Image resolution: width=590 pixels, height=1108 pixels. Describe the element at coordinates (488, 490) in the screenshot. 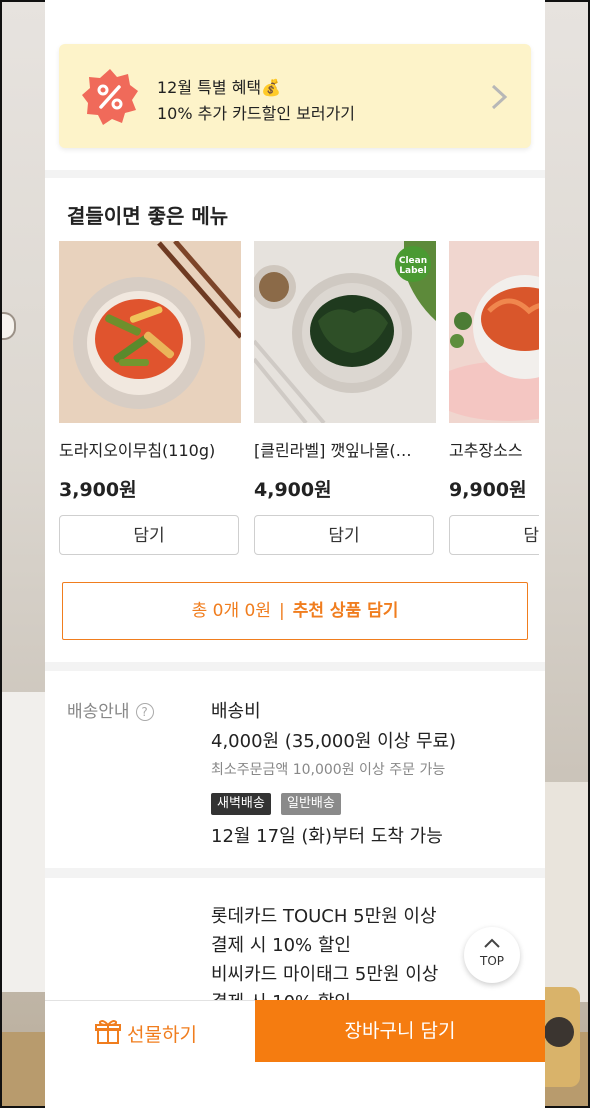

I see `product-price: 9,900원` at that location.